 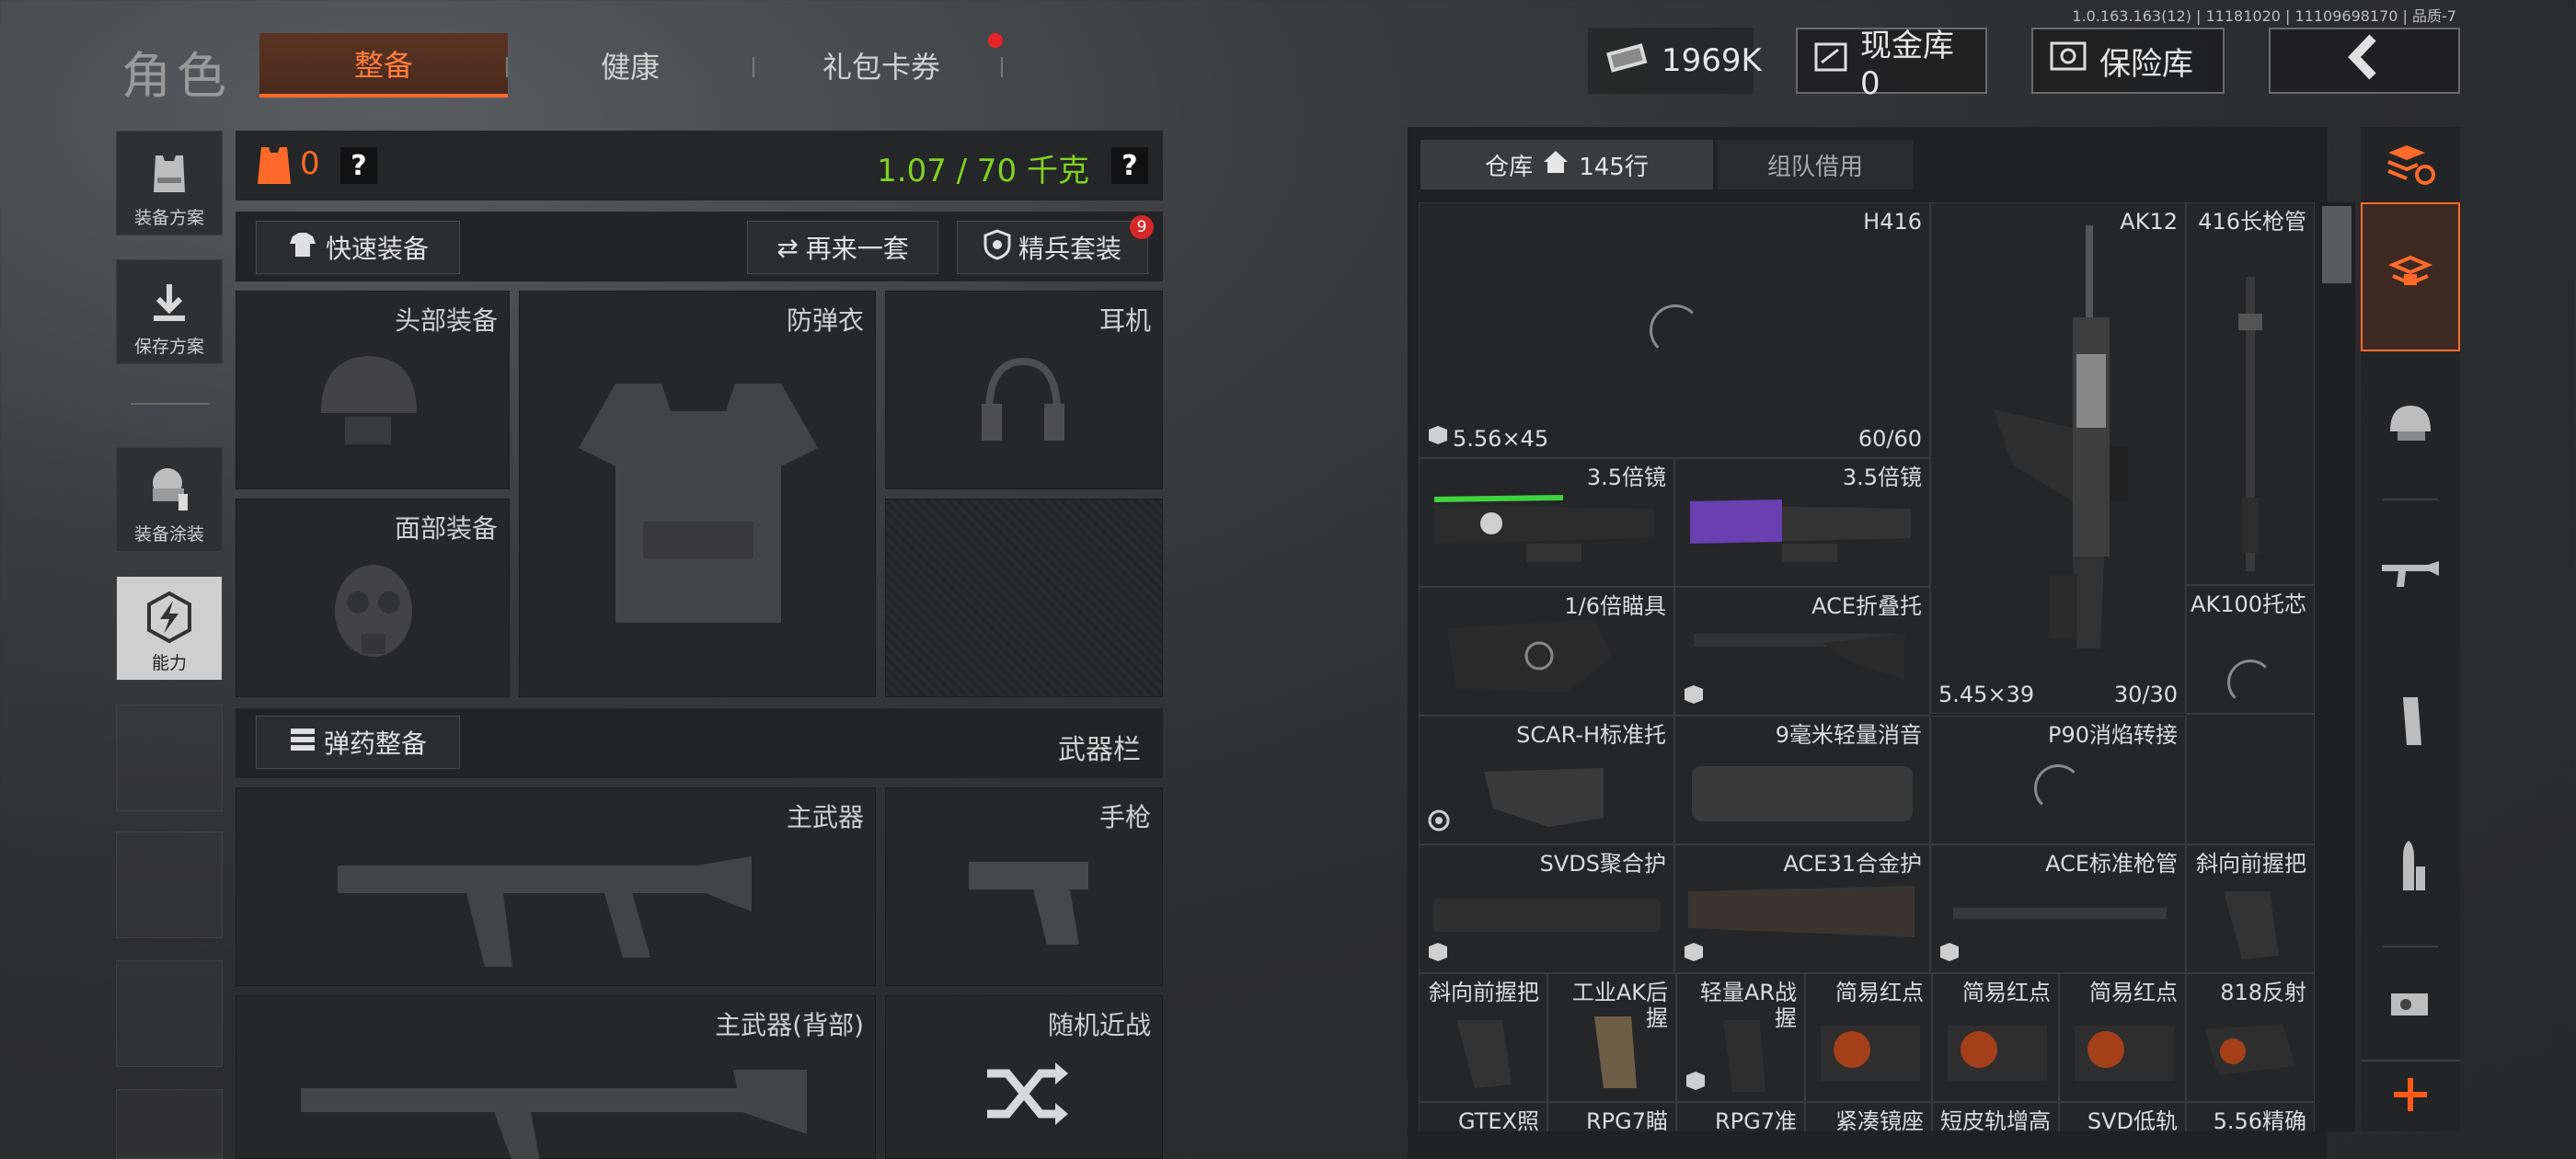 I want to click on item-name: GTEX照, so click(x=1498, y=1119).